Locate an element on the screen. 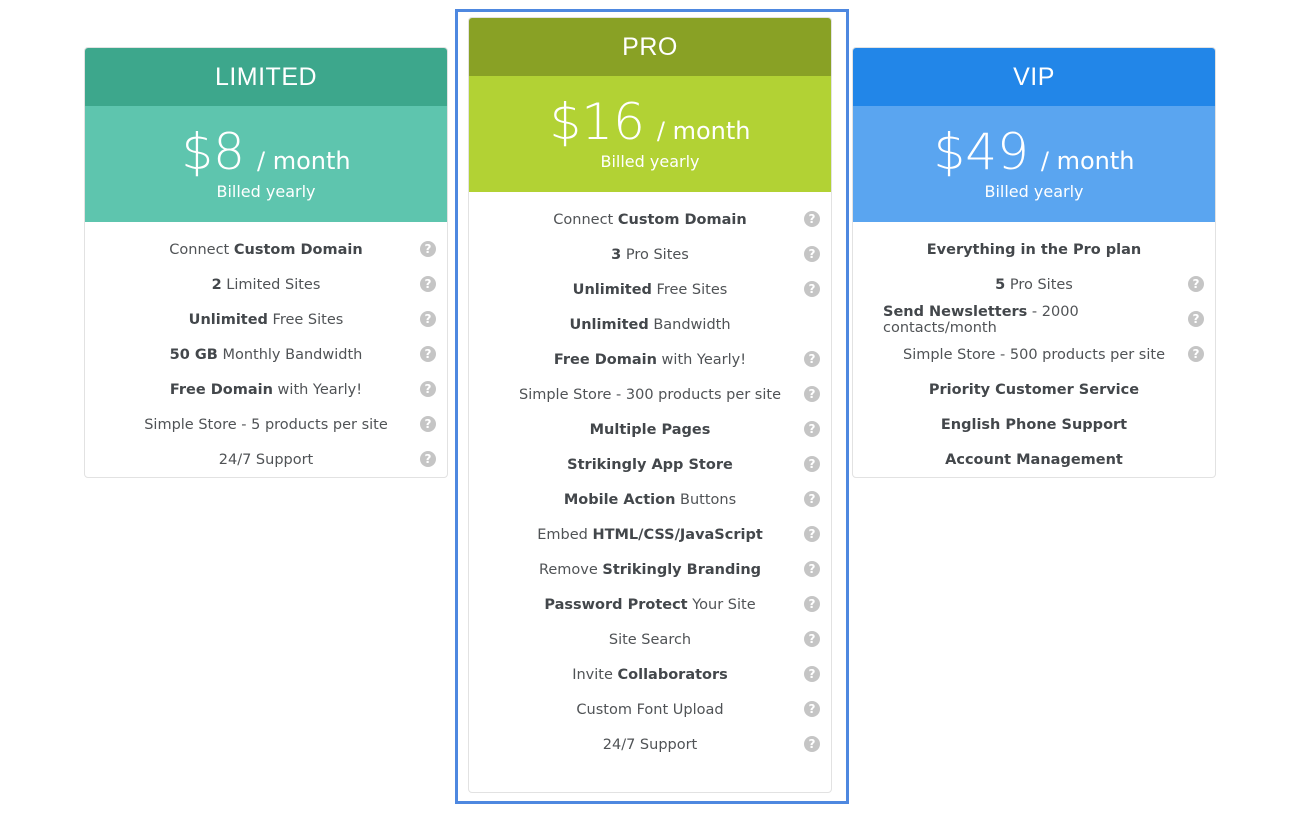 This screenshot has height=815, width=1308. plan-title: LIMITED is located at coordinates (266, 77).